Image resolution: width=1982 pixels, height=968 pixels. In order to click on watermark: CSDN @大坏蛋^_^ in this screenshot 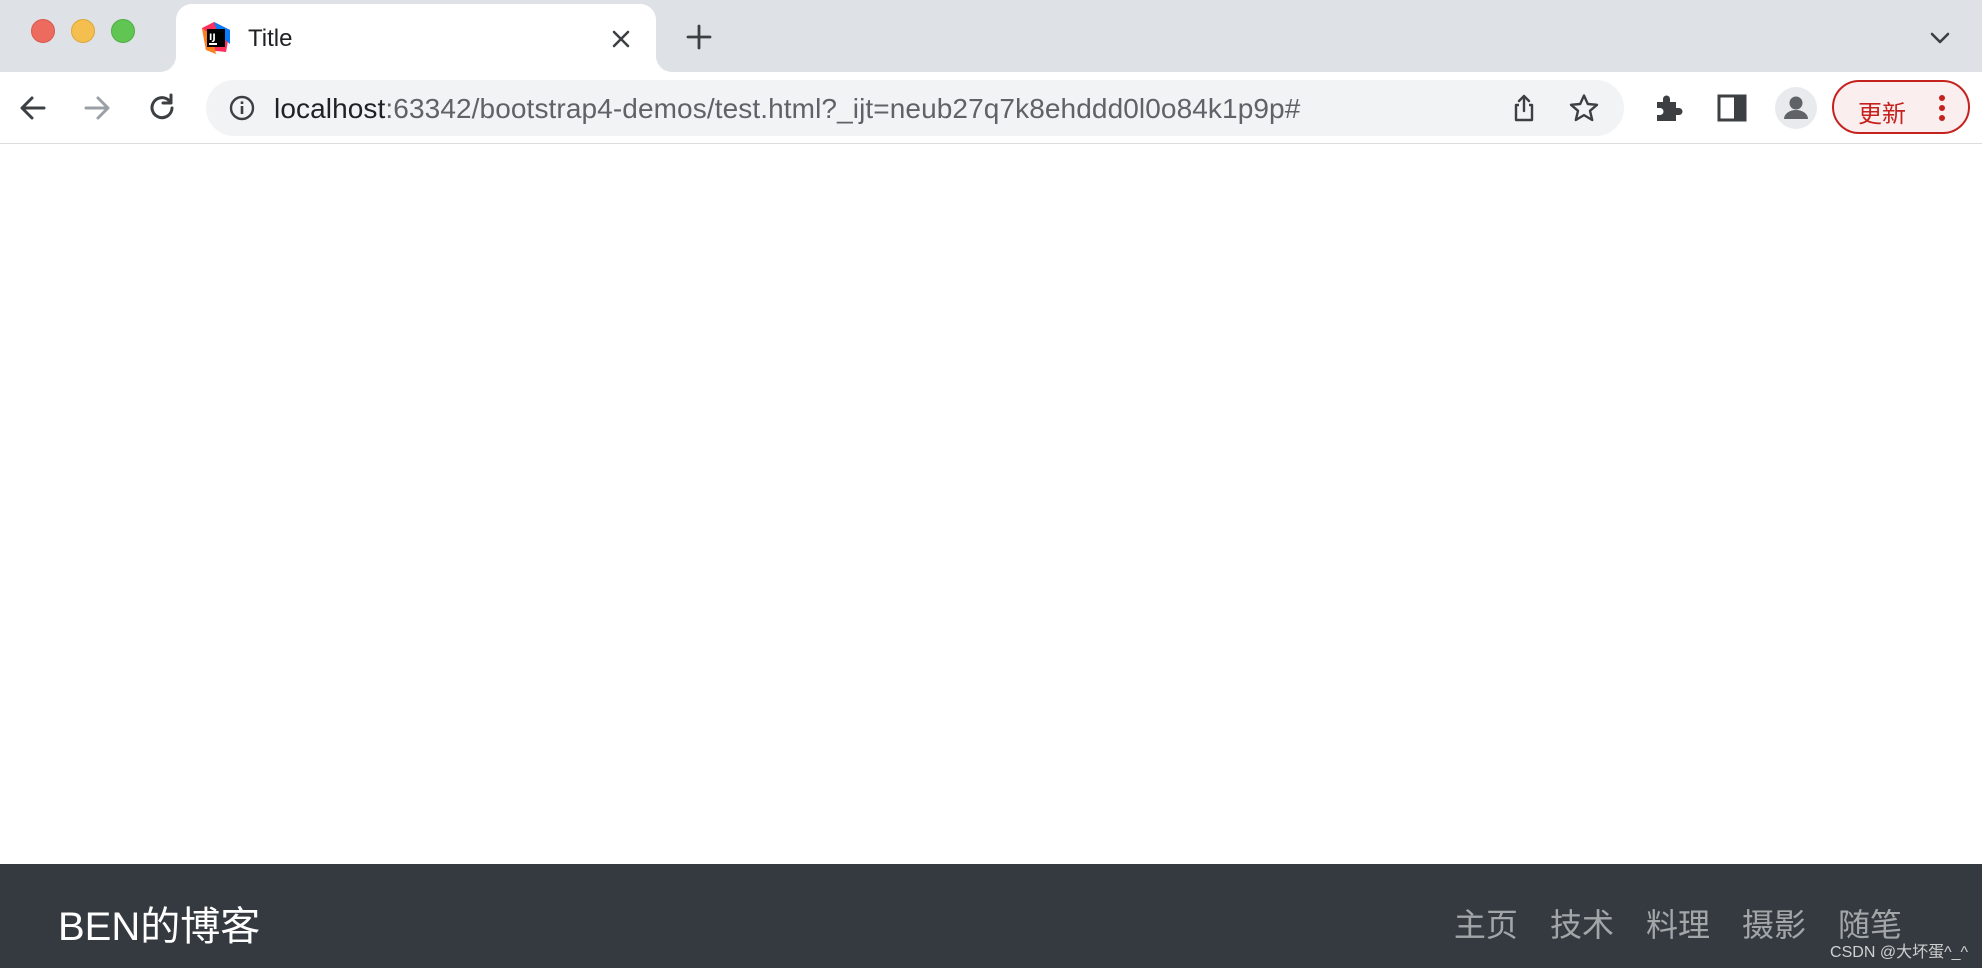, I will do `click(1899, 952)`.